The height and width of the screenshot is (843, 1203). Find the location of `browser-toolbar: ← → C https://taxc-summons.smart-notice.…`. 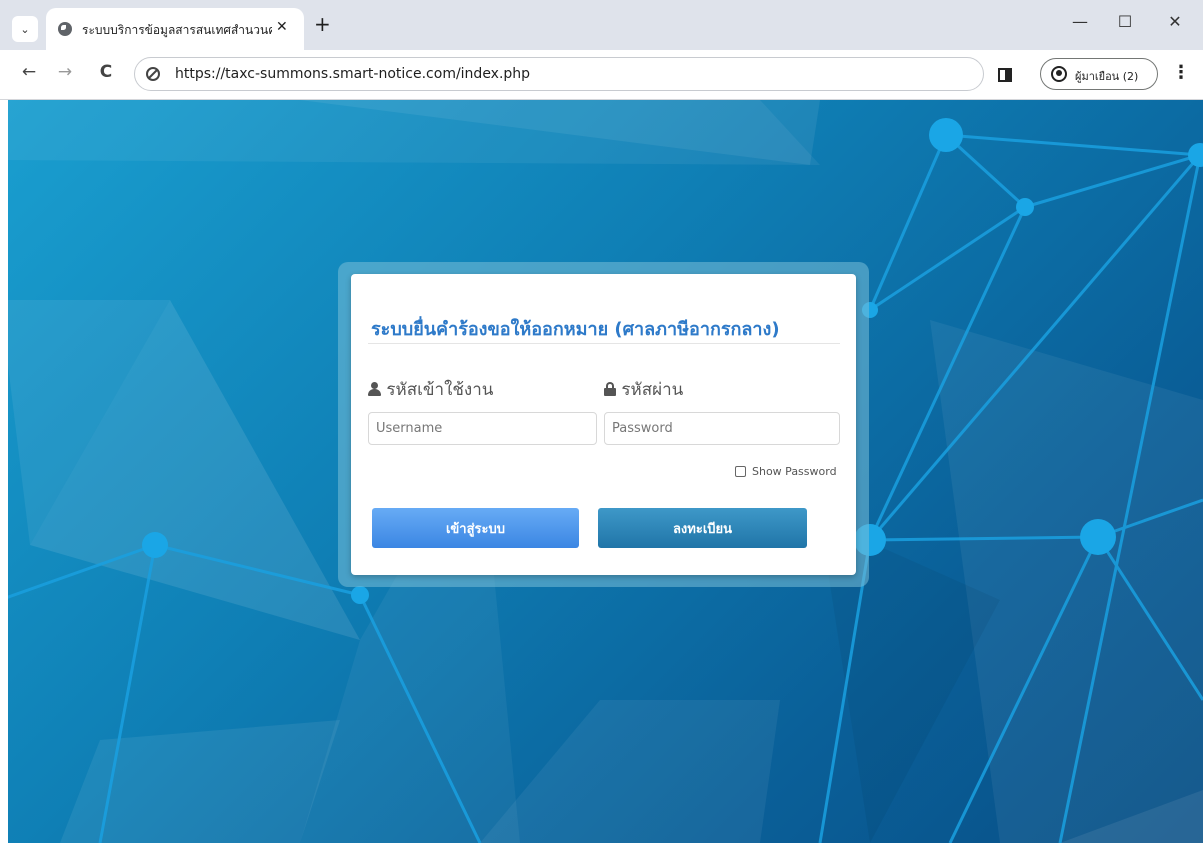

browser-toolbar: ← → C https://taxc-summons.smart-notice.… is located at coordinates (601, 75).